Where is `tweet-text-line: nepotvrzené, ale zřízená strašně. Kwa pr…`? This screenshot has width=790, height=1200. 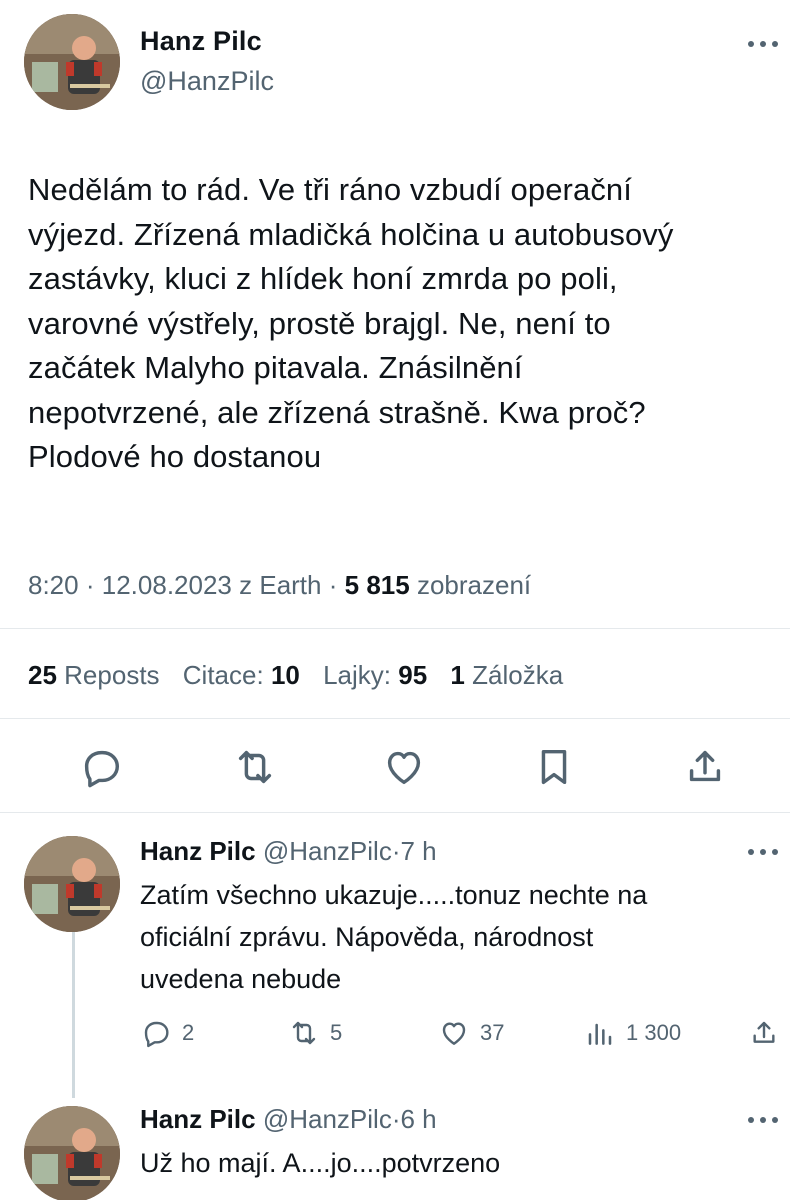
tweet-text-line: nepotvrzené, ale zřízená strašně. Kwa pr… is located at coordinates (337, 412).